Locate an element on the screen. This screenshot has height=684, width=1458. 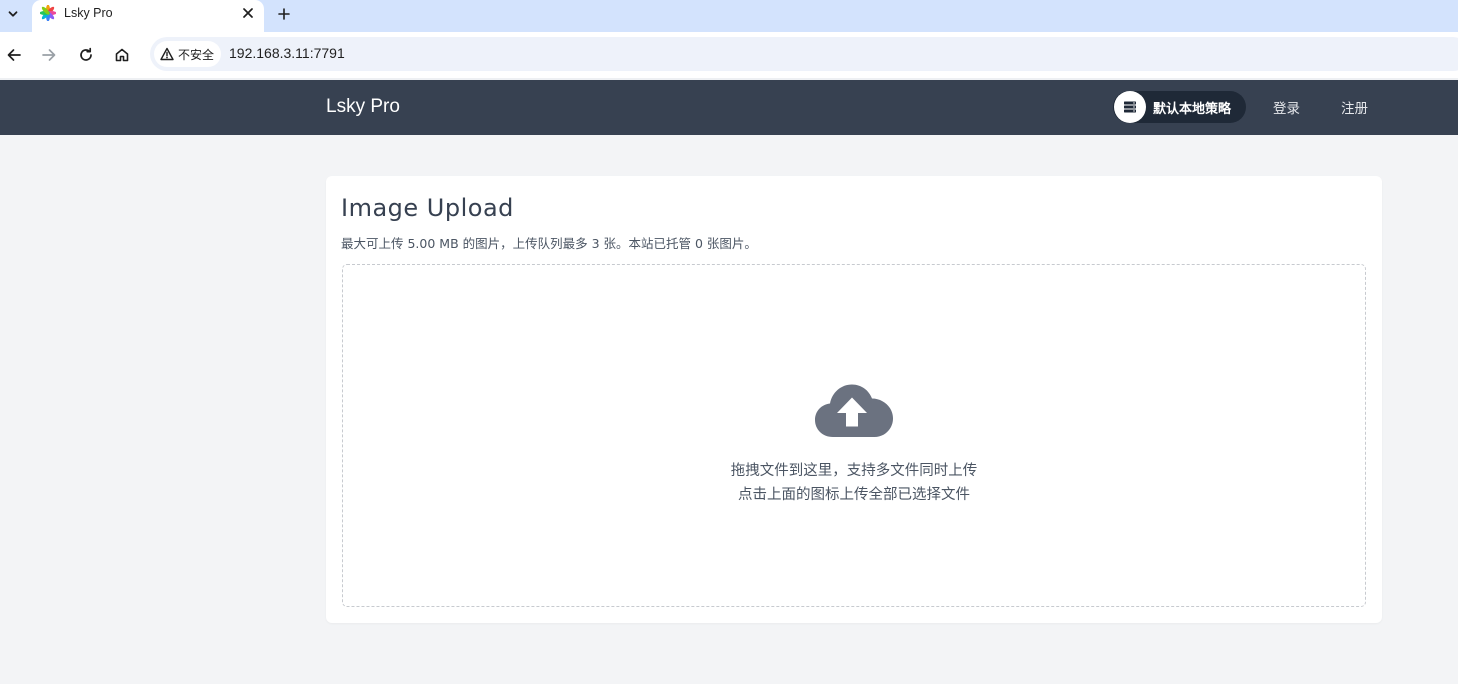
tab-search-button is located at coordinates (13, 14).